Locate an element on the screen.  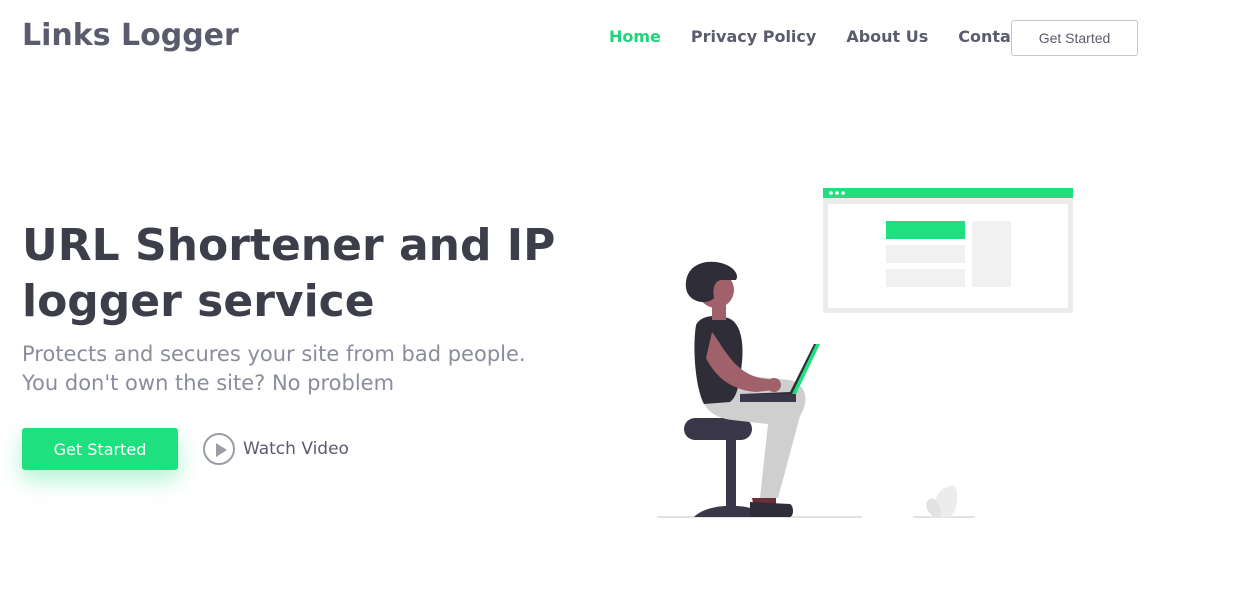
play-icon is located at coordinates (219, 449).